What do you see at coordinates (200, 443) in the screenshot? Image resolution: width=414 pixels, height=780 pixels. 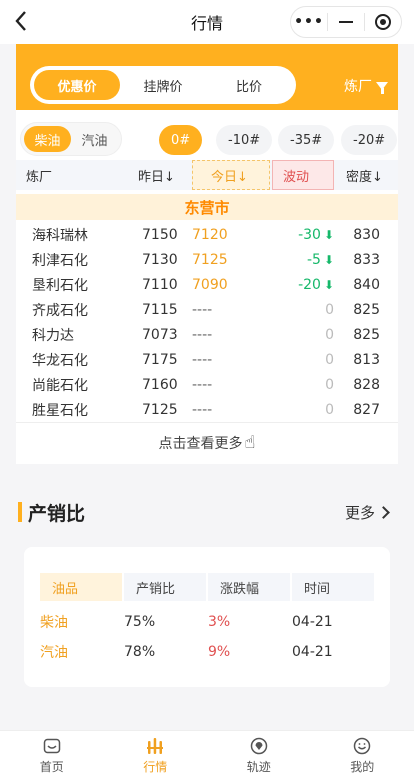 I see `view-more-text: 点击查看更多` at bounding box center [200, 443].